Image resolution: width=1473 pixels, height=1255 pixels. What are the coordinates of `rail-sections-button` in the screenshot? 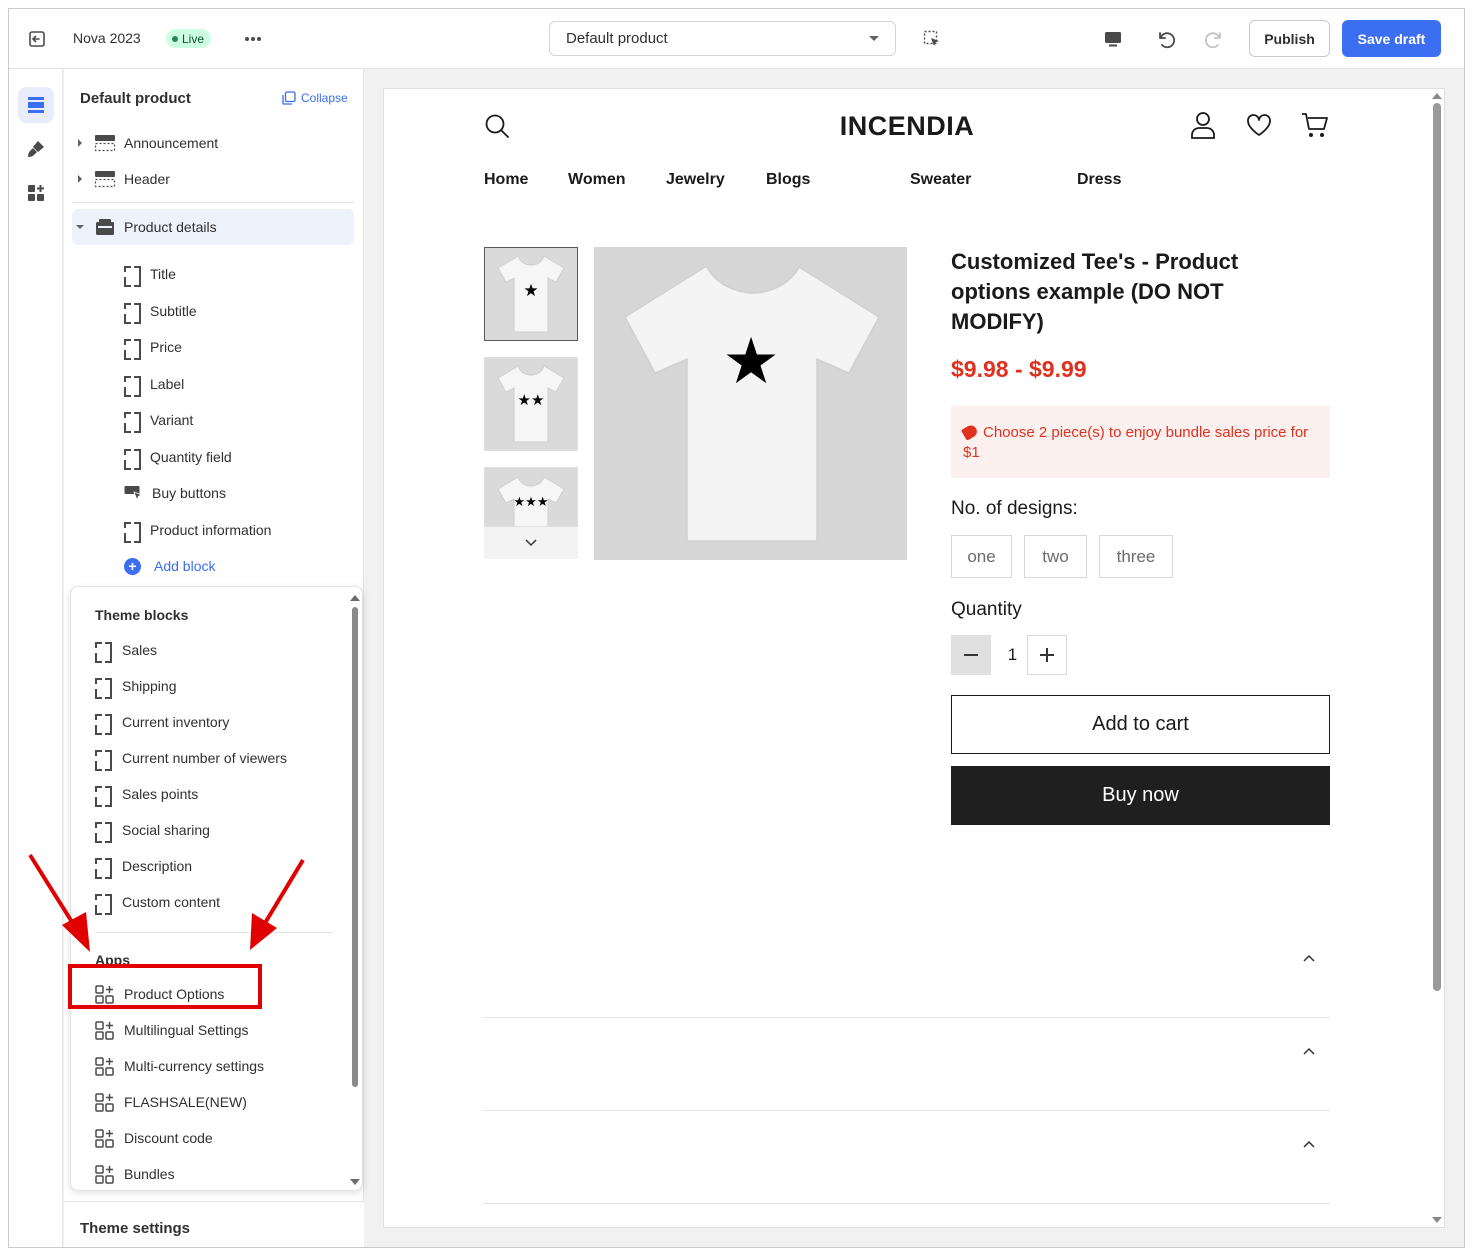 It's located at (36, 105).